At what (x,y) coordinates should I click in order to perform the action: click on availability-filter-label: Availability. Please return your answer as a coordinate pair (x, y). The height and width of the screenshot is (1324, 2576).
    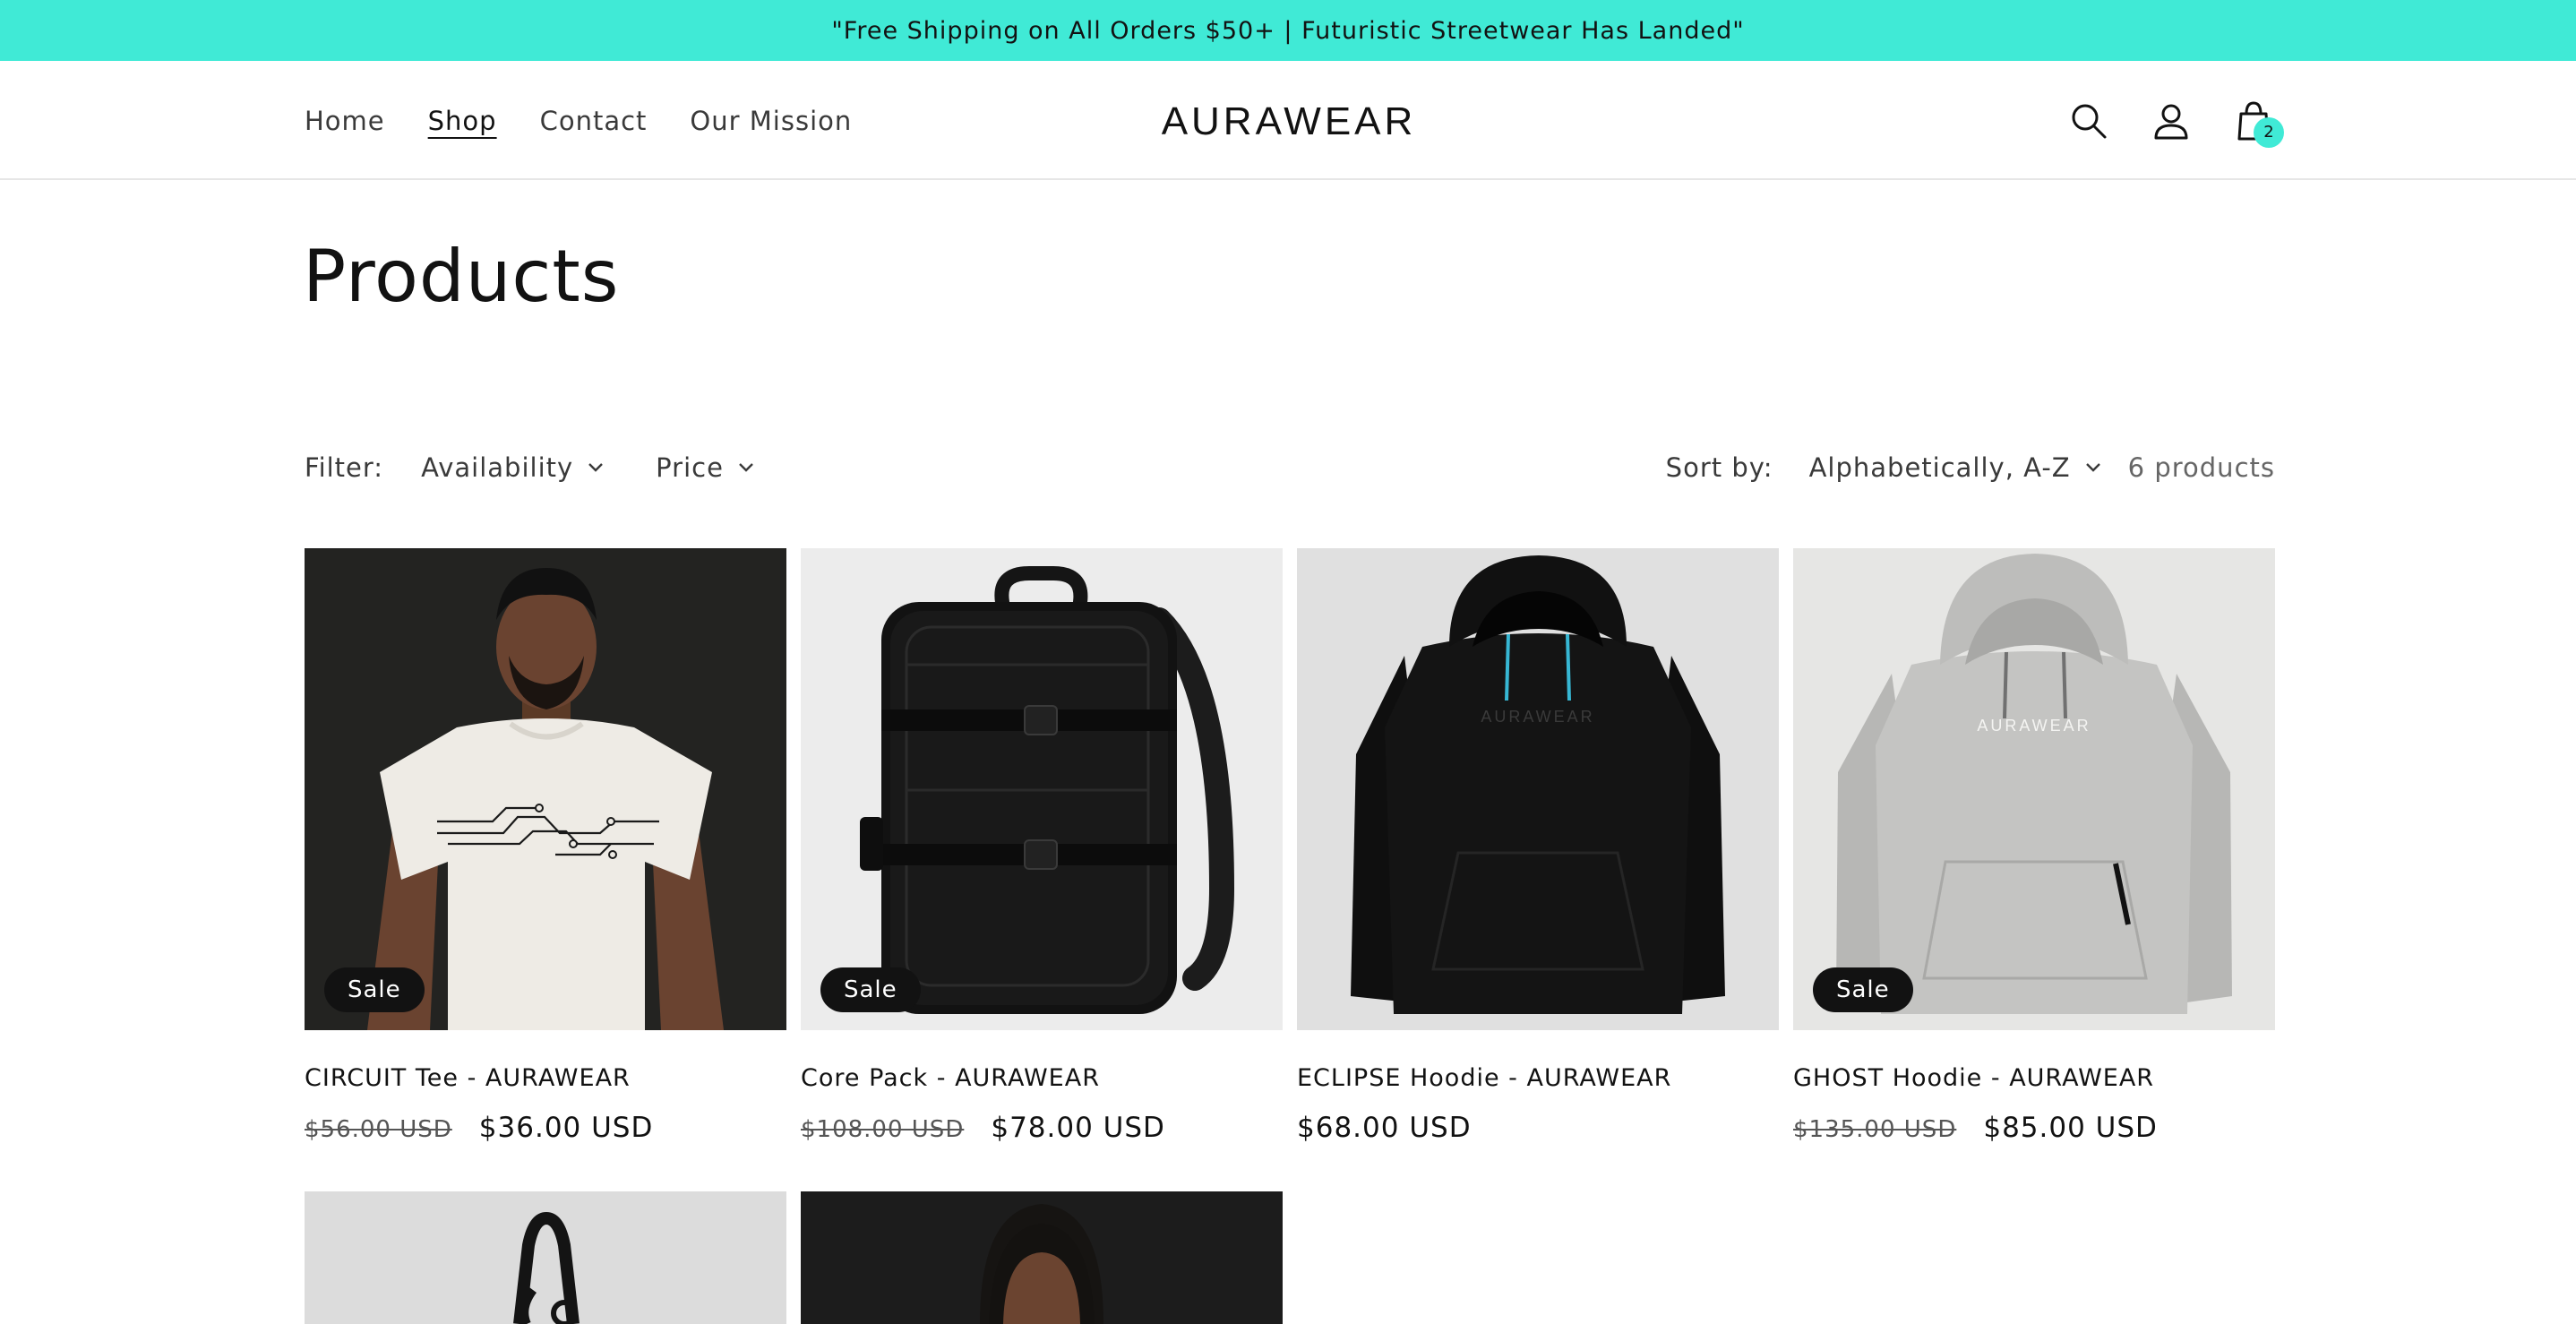
    Looking at the image, I should click on (497, 467).